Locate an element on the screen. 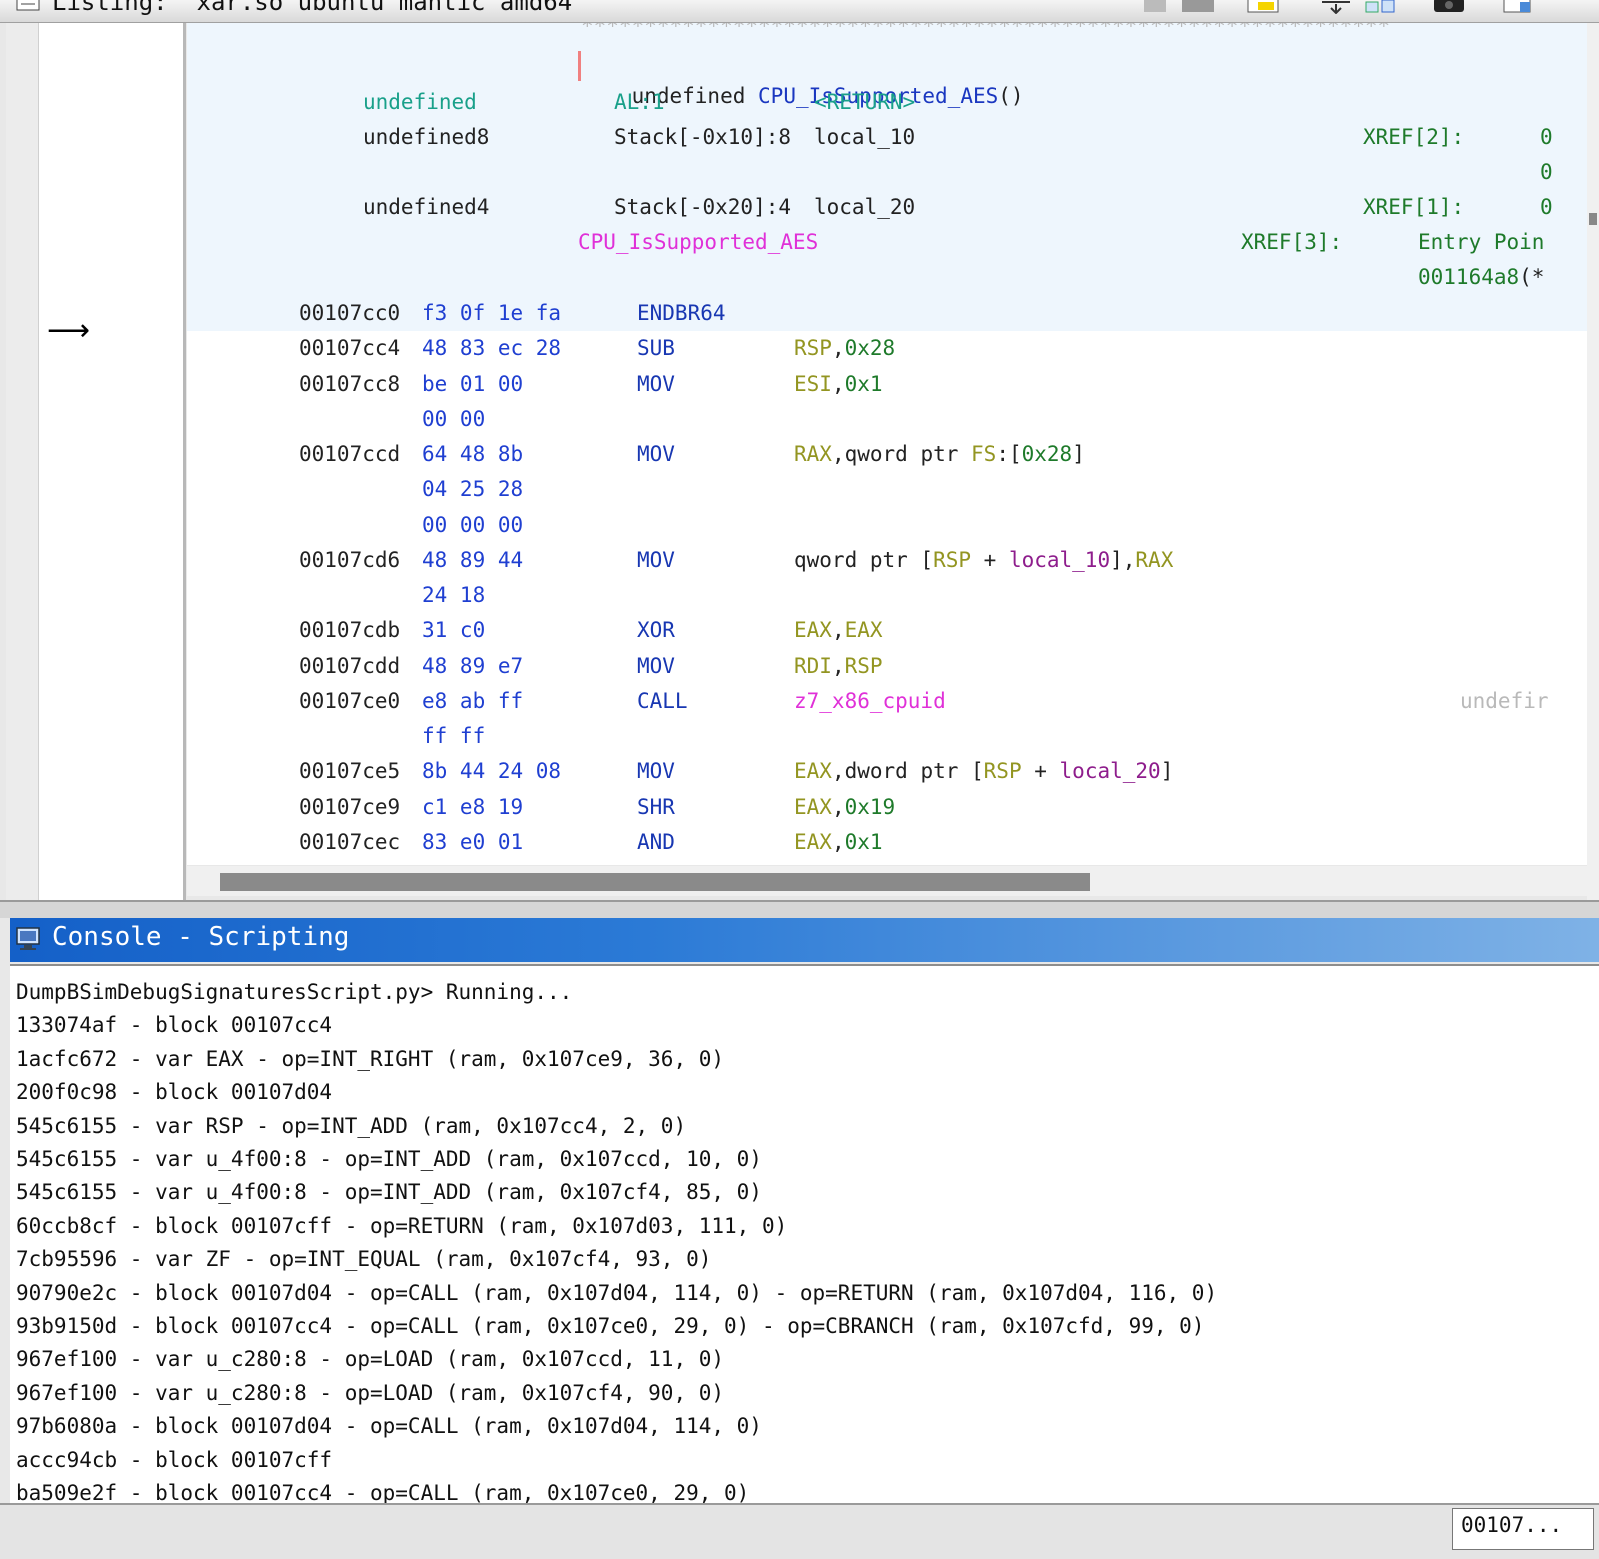 The height and width of the screenshot is (1559, 1599). instruction-bytes: 31 c0 is located at coordinates (454, 630).